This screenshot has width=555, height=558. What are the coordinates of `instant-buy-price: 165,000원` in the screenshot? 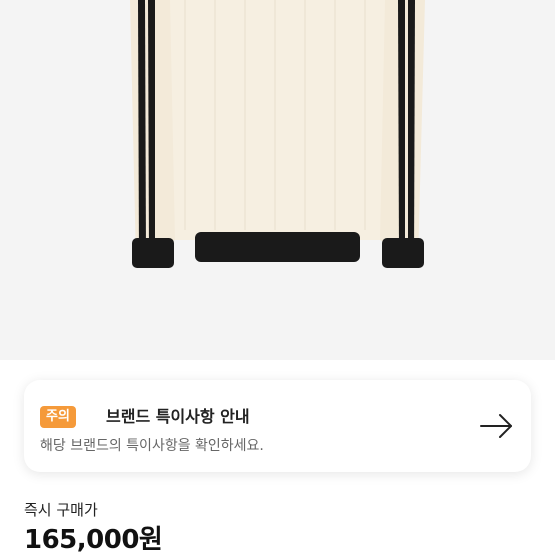 It's located at (93, 540).